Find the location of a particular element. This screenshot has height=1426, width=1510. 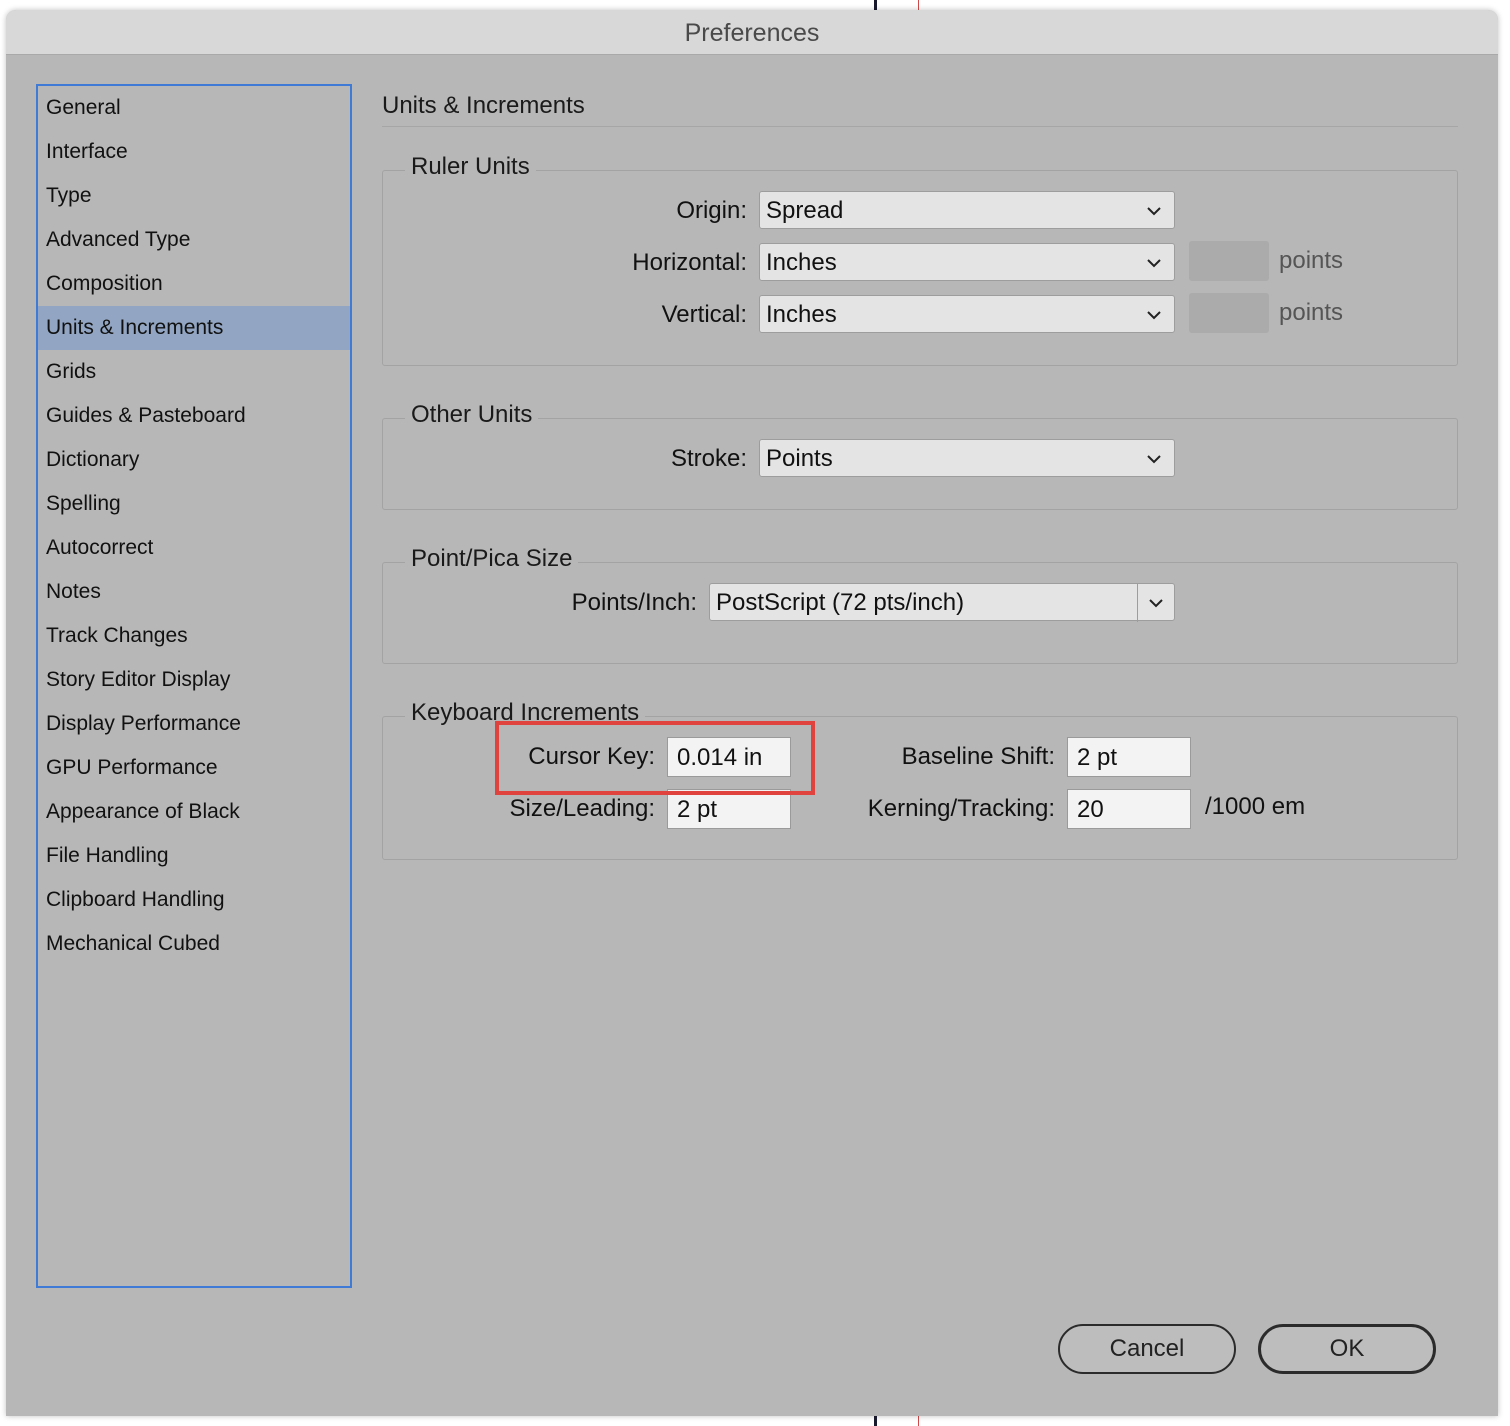

kerning-unit-label: /1000 em is located at coordinates (1255, 806).